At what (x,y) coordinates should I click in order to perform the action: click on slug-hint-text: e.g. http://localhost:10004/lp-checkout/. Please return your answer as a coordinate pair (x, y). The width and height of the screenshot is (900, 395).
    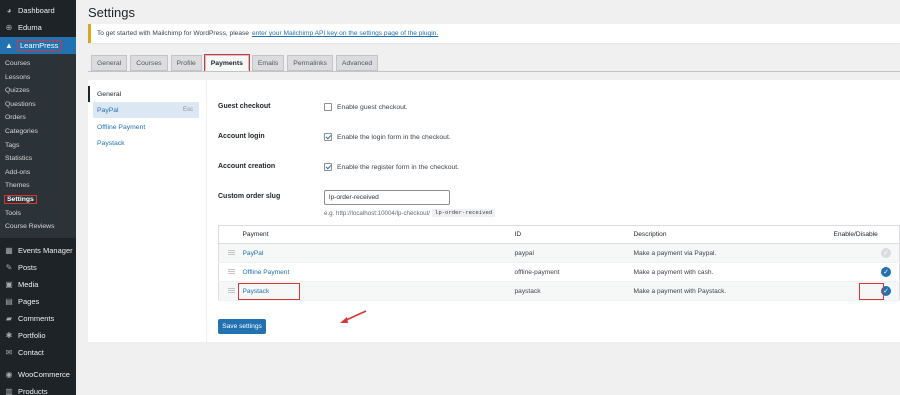
    Looking at the image, I should click on (377, 213).